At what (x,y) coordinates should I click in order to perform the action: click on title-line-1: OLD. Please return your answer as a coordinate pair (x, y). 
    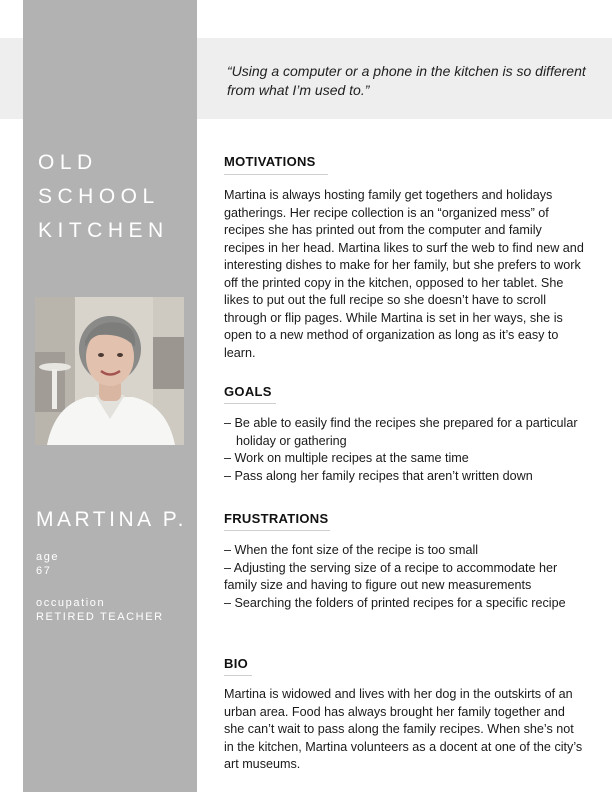
    Looking at the image, I should click on (68, 162).